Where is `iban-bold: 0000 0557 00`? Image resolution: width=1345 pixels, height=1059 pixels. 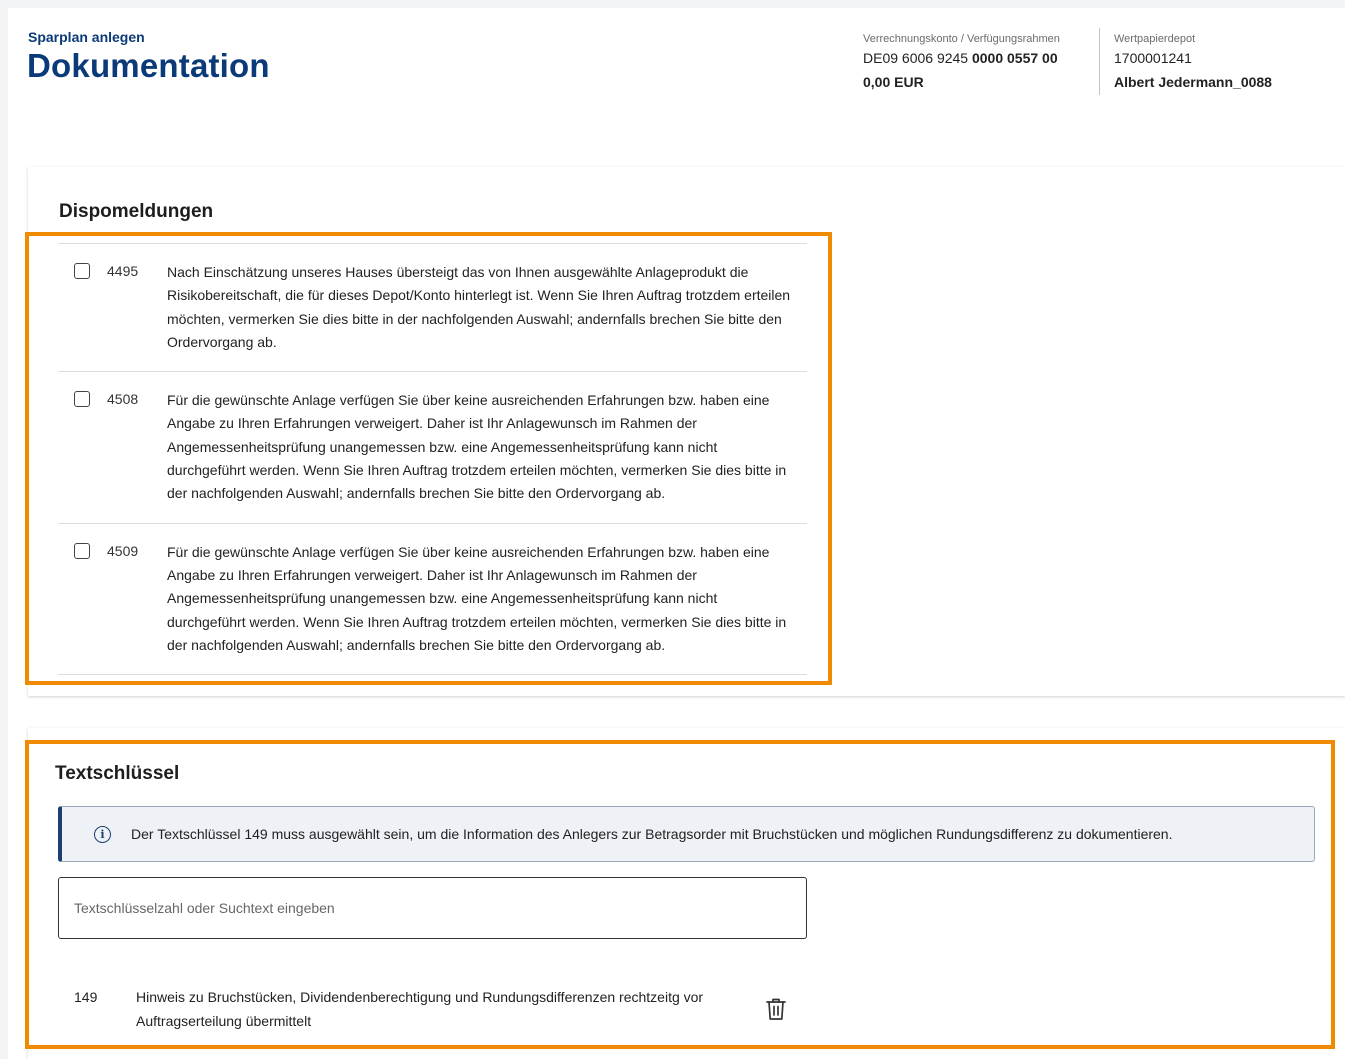
iban-bold: 0000 0557 00 is located at coordinates (1014, 58).